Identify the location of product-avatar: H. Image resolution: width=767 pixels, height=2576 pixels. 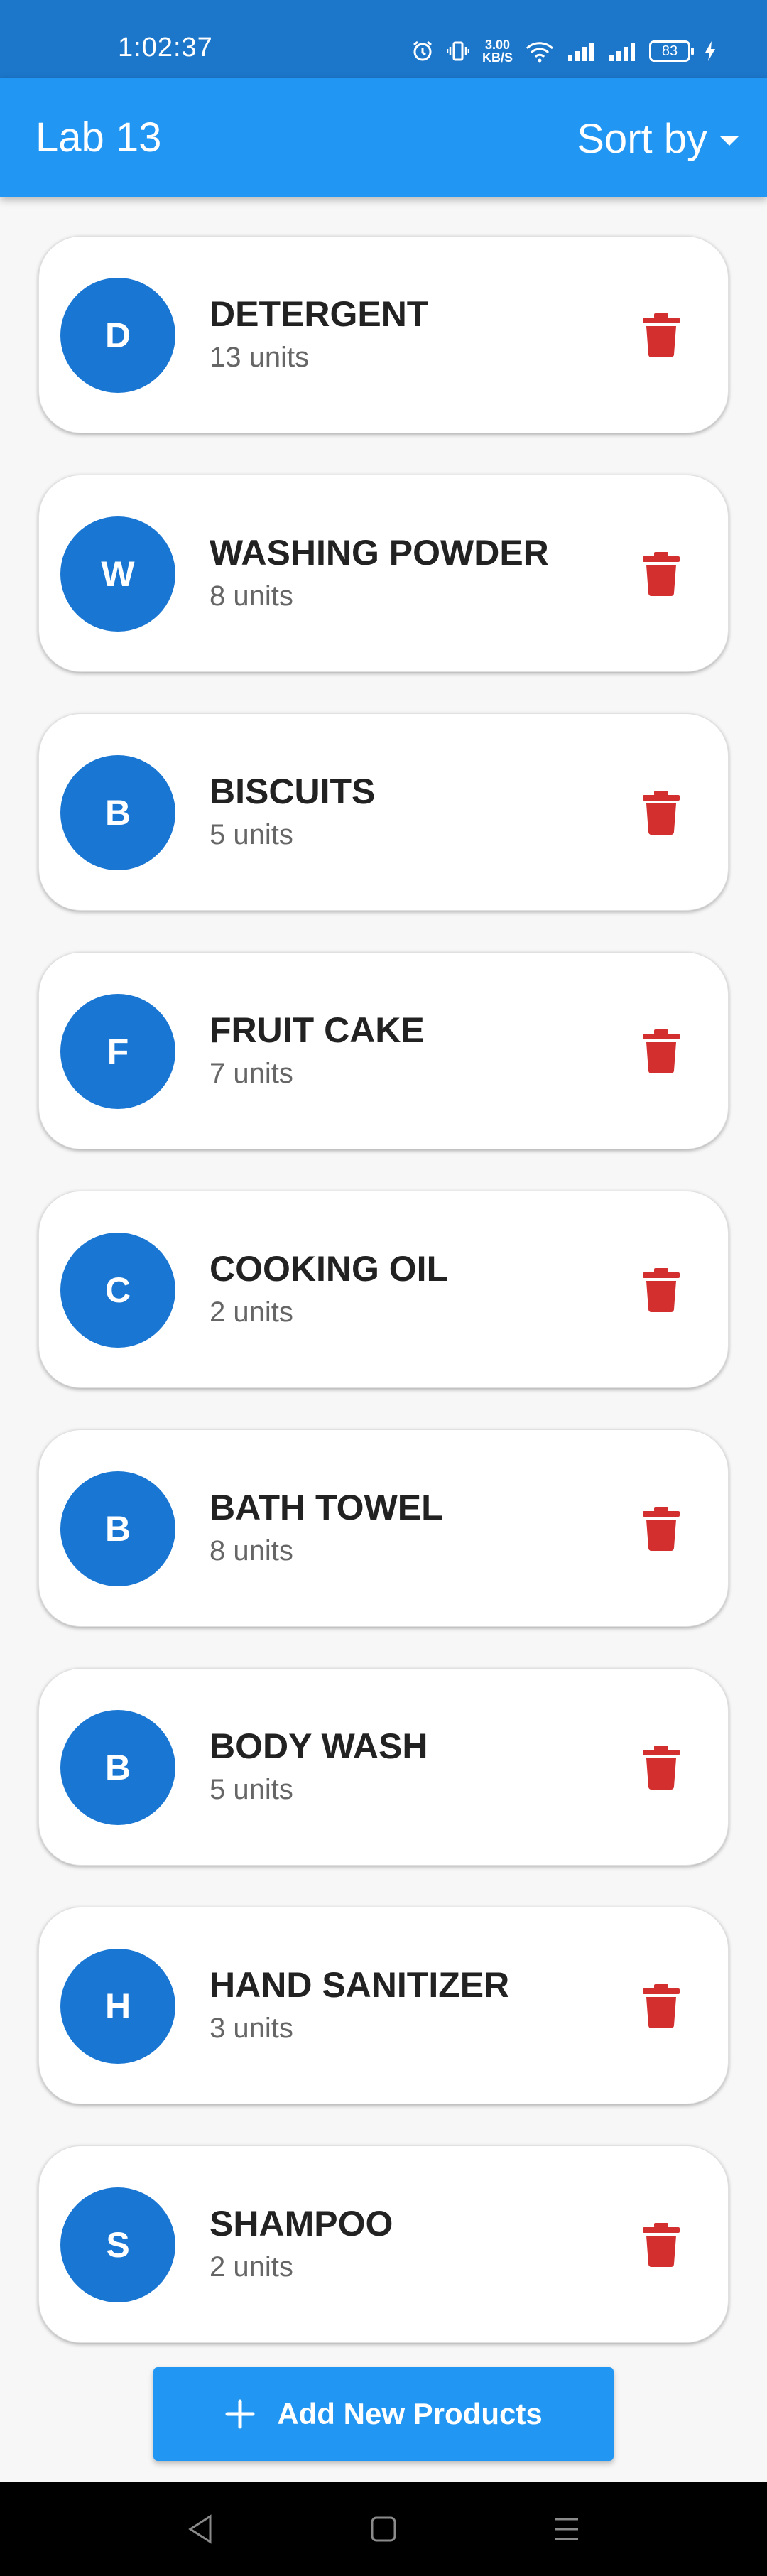
(118, 2006).